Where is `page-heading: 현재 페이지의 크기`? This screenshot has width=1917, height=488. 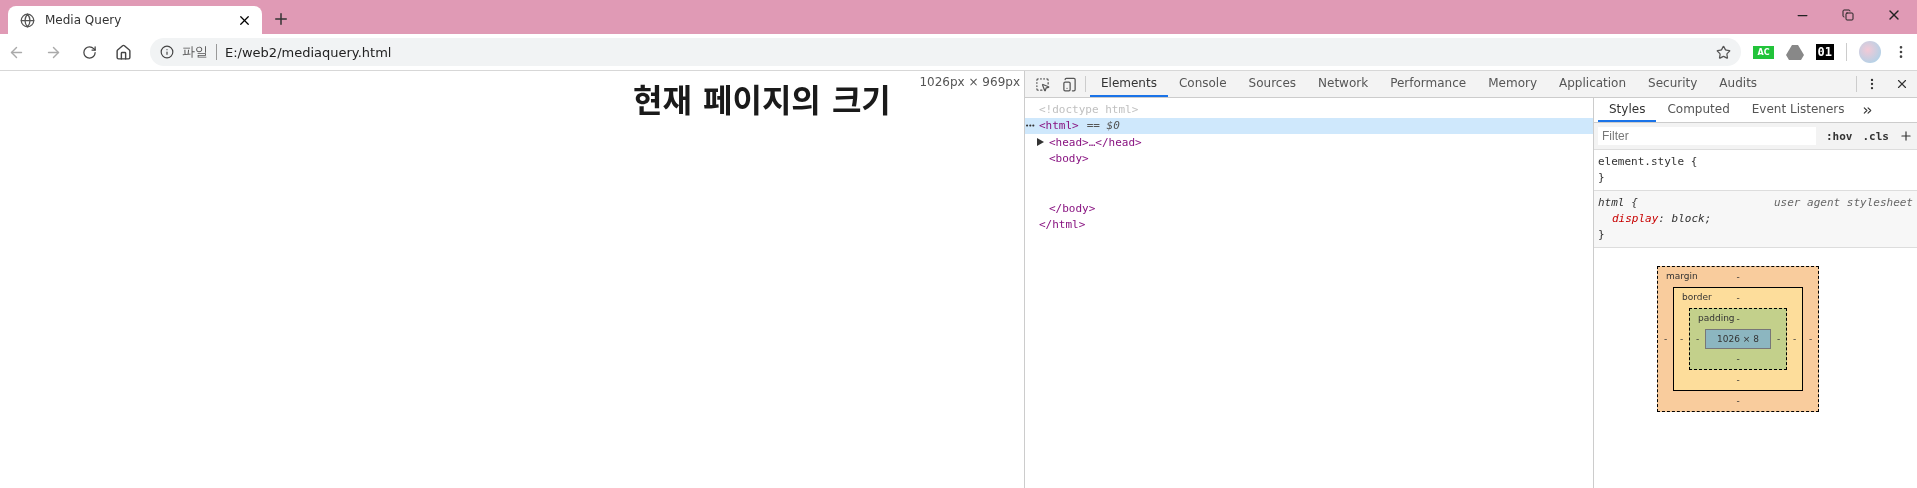 page-heading: 현재 페이지의 크기 is located at coordinates (762, 101).